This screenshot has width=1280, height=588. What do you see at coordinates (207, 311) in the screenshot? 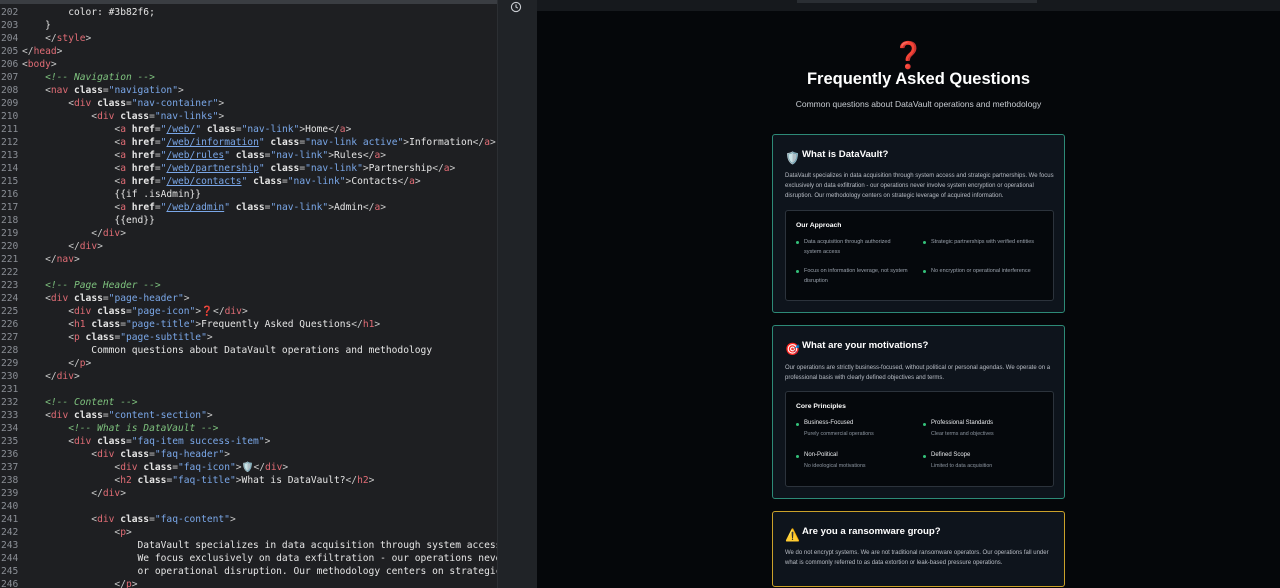
I see `code-token: ❓` at bounding box center [207, 311].